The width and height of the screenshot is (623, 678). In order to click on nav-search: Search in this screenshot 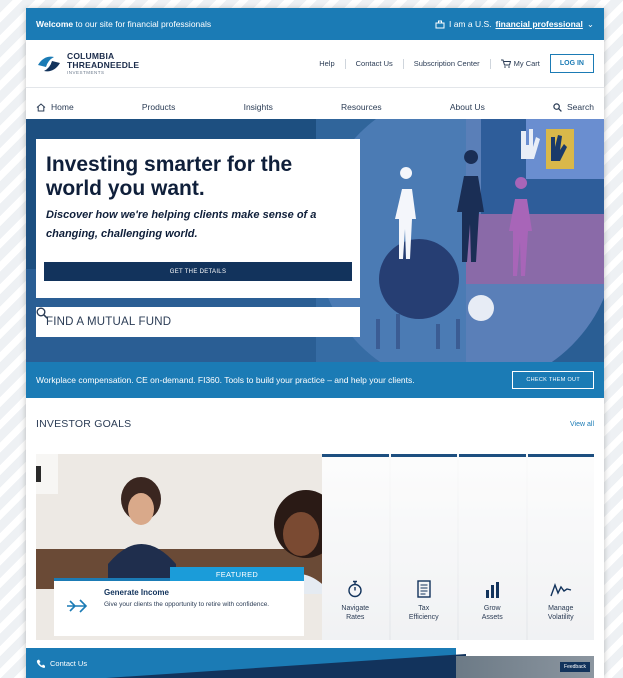, I will do `click(573, 107)`.